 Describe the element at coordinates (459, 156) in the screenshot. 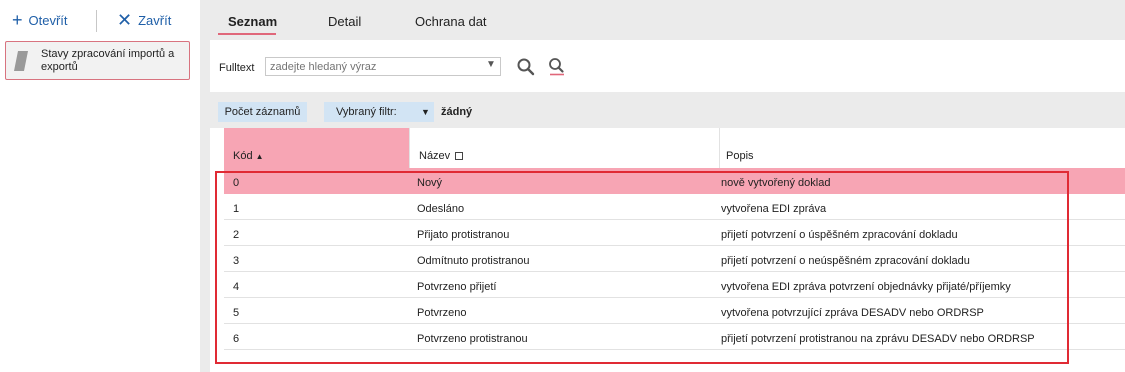

I see `checkbox-icon` at that location.